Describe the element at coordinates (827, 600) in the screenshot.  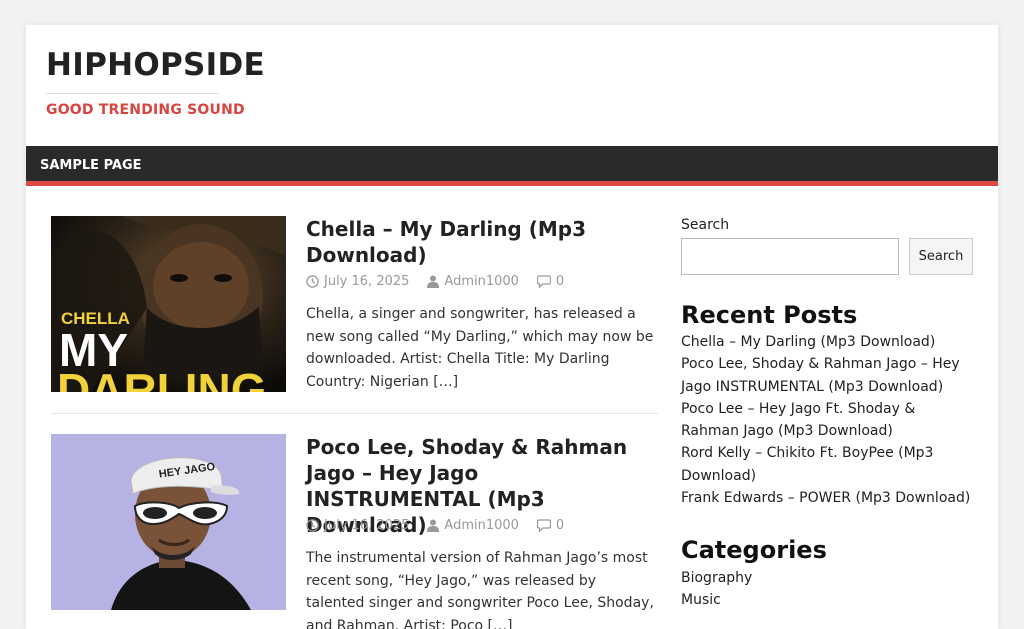
I see `category-link: Music` at that location.